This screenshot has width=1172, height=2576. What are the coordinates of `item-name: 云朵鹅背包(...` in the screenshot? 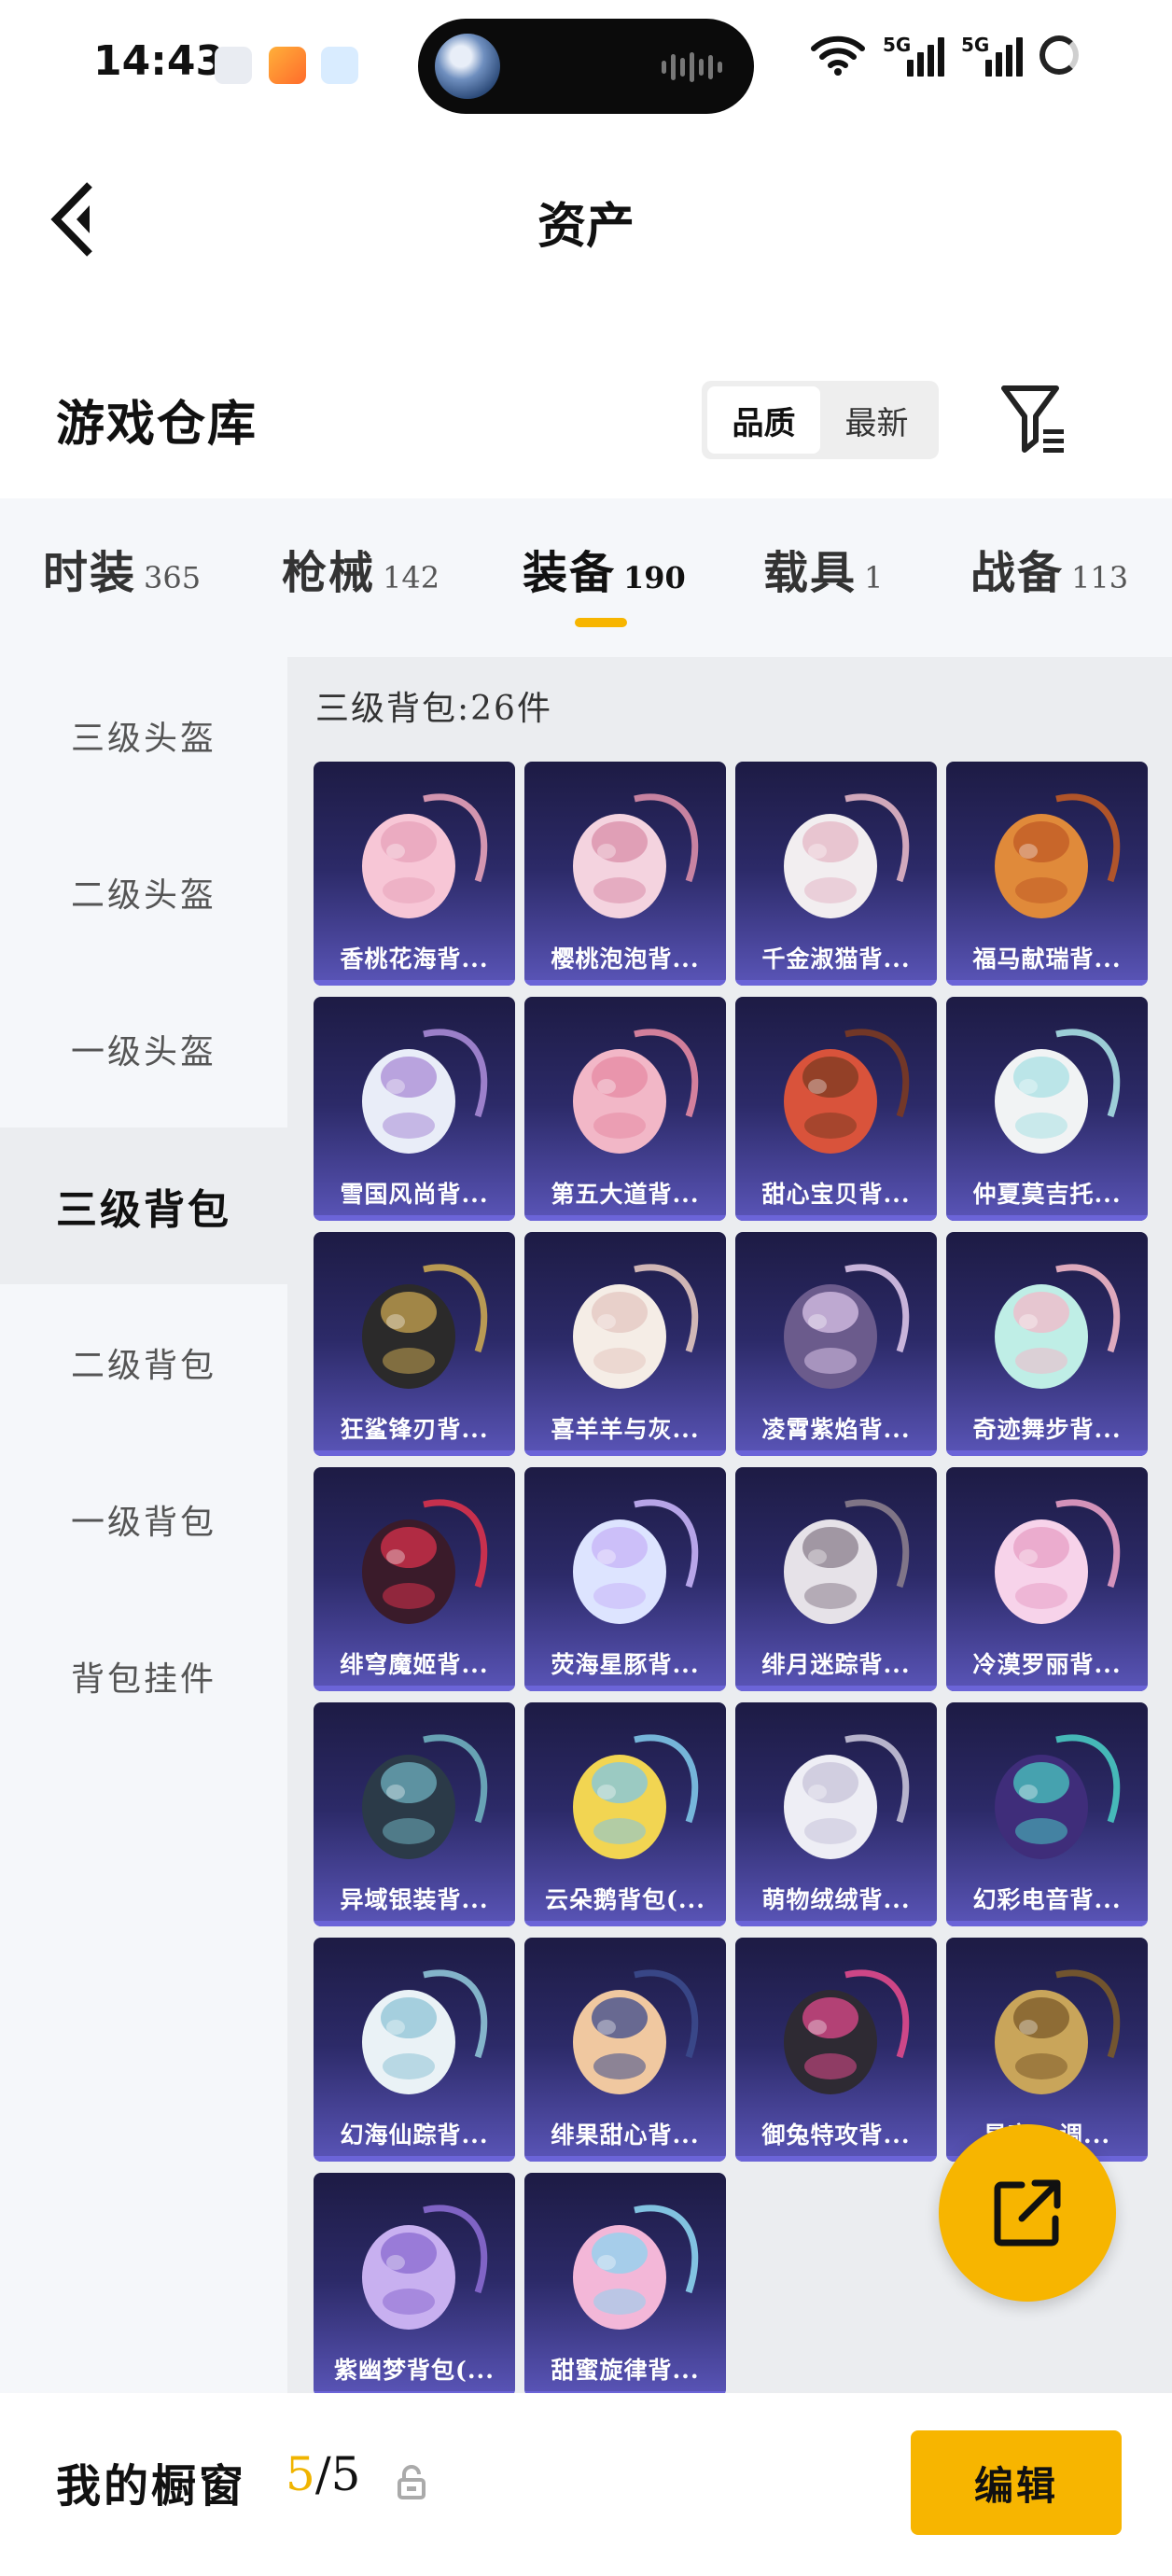 It's located at (625, 1899).